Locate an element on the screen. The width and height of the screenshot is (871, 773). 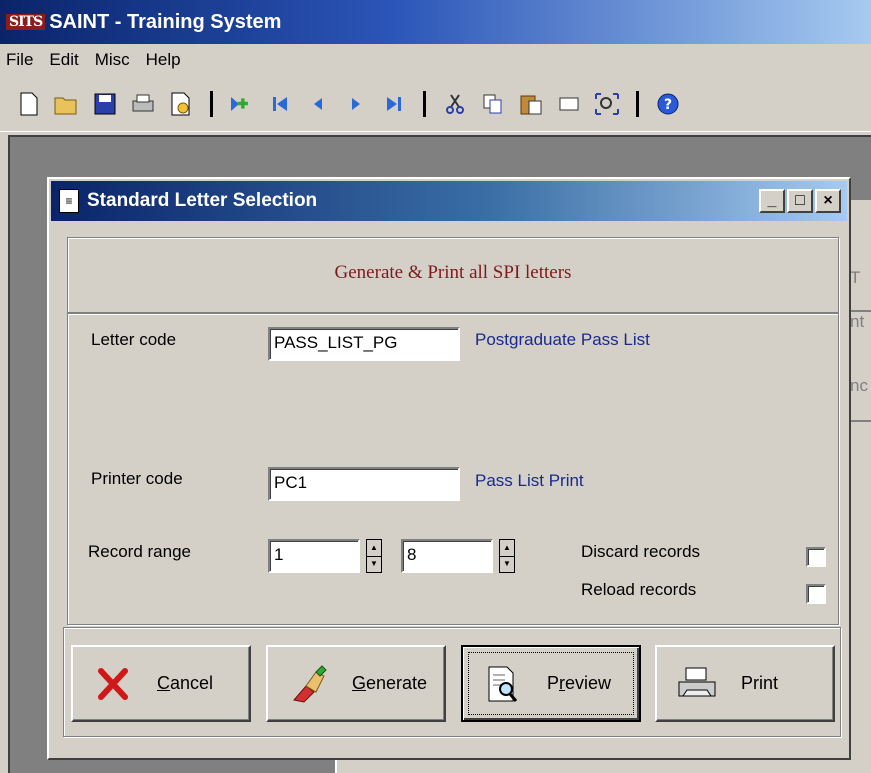
print-icon is located at coordinates (143, 104).